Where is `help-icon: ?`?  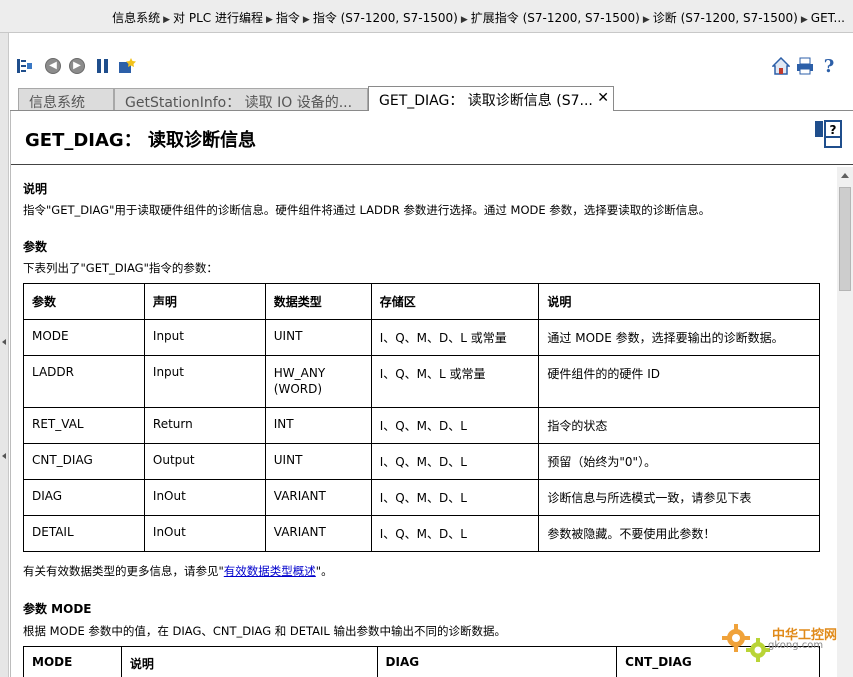
help-icon: ? is located at coordinates (829, 66).